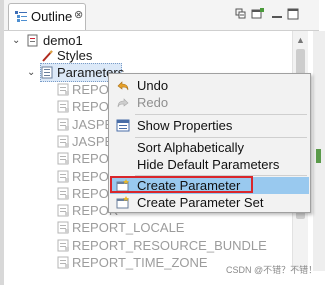 The height and width of the screenshot is (285, 325). Describe the element at coordinates (123, 103) in the screenshot. I see `redo-icon` at that location.